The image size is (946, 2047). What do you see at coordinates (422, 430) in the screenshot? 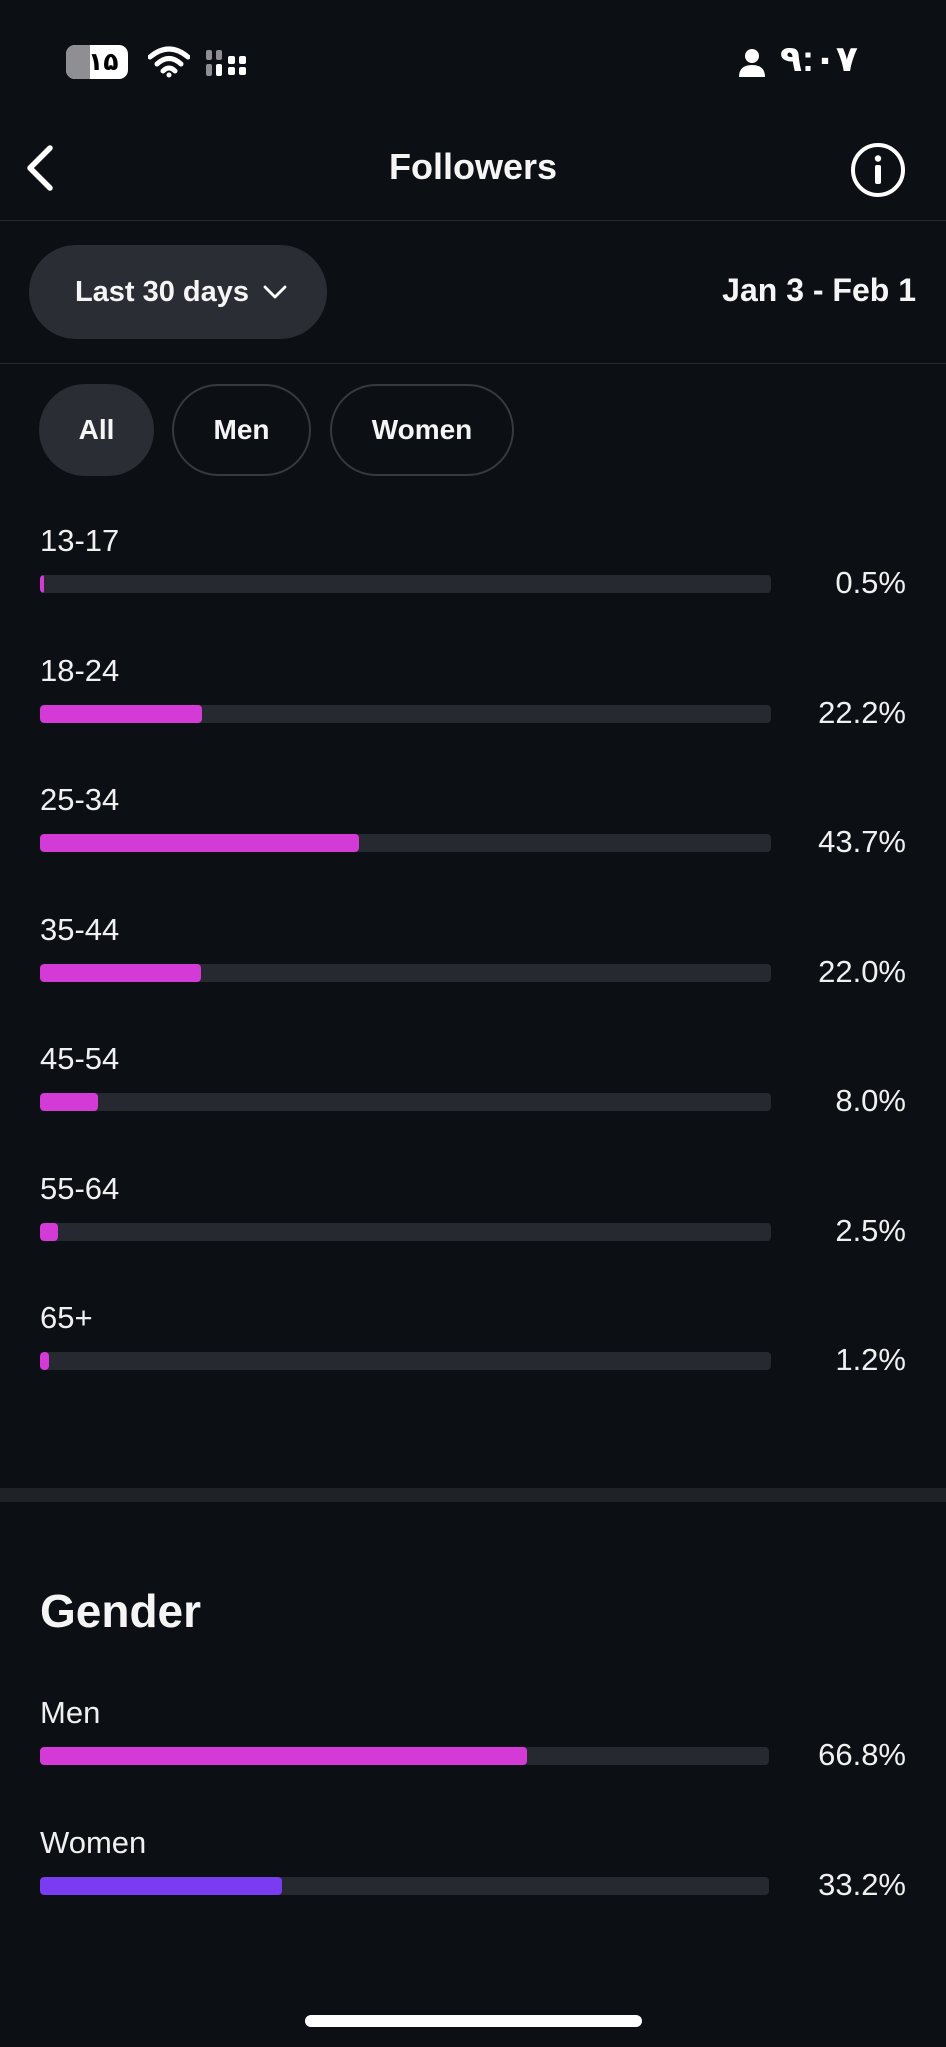
I see `segment-women: Women` at bounding box center [422, 430].